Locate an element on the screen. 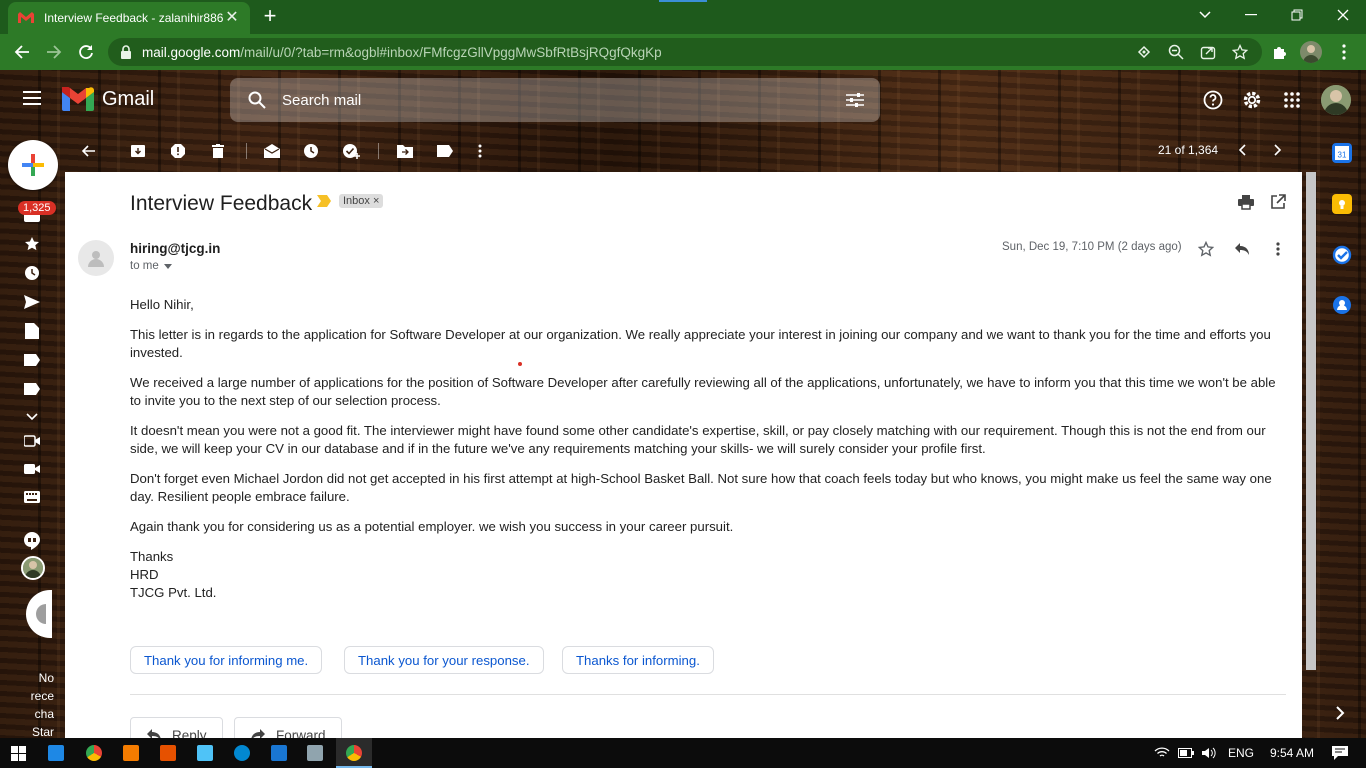 This screenshot has height=768, width=1366. more-options-icon is located at coordinates (480, 151).